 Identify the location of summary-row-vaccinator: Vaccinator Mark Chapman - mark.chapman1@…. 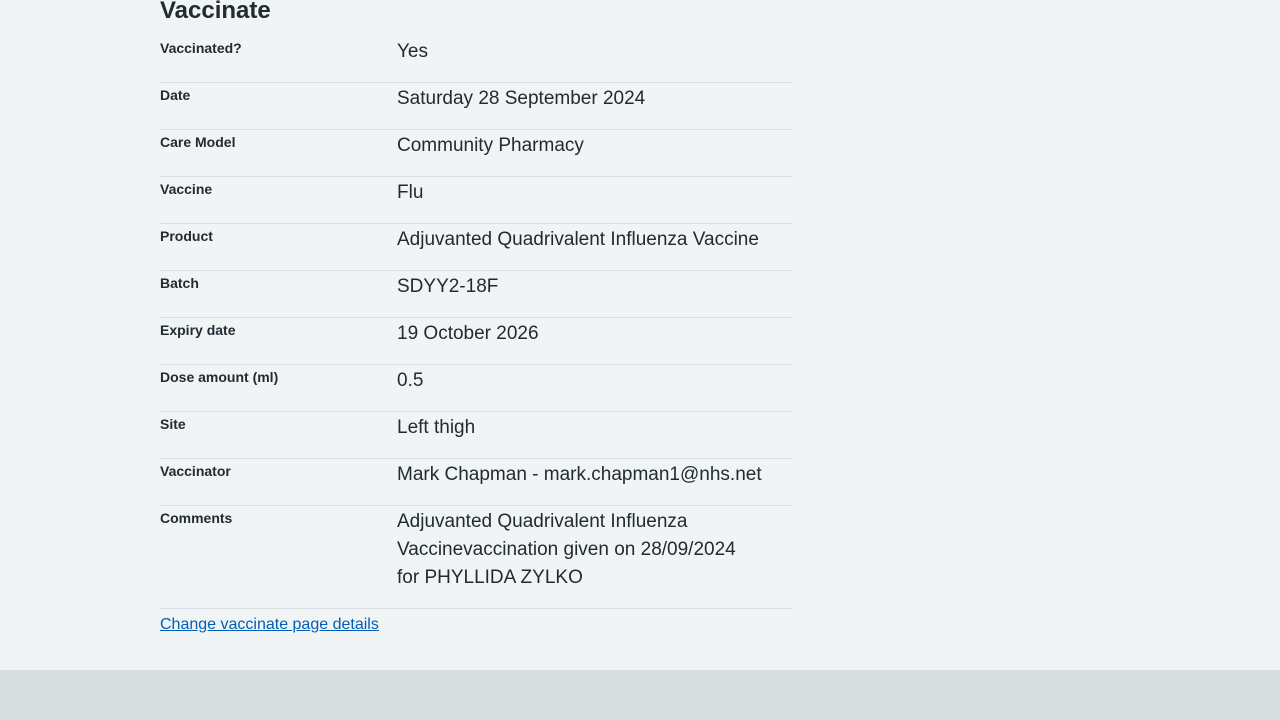
(476, 482).